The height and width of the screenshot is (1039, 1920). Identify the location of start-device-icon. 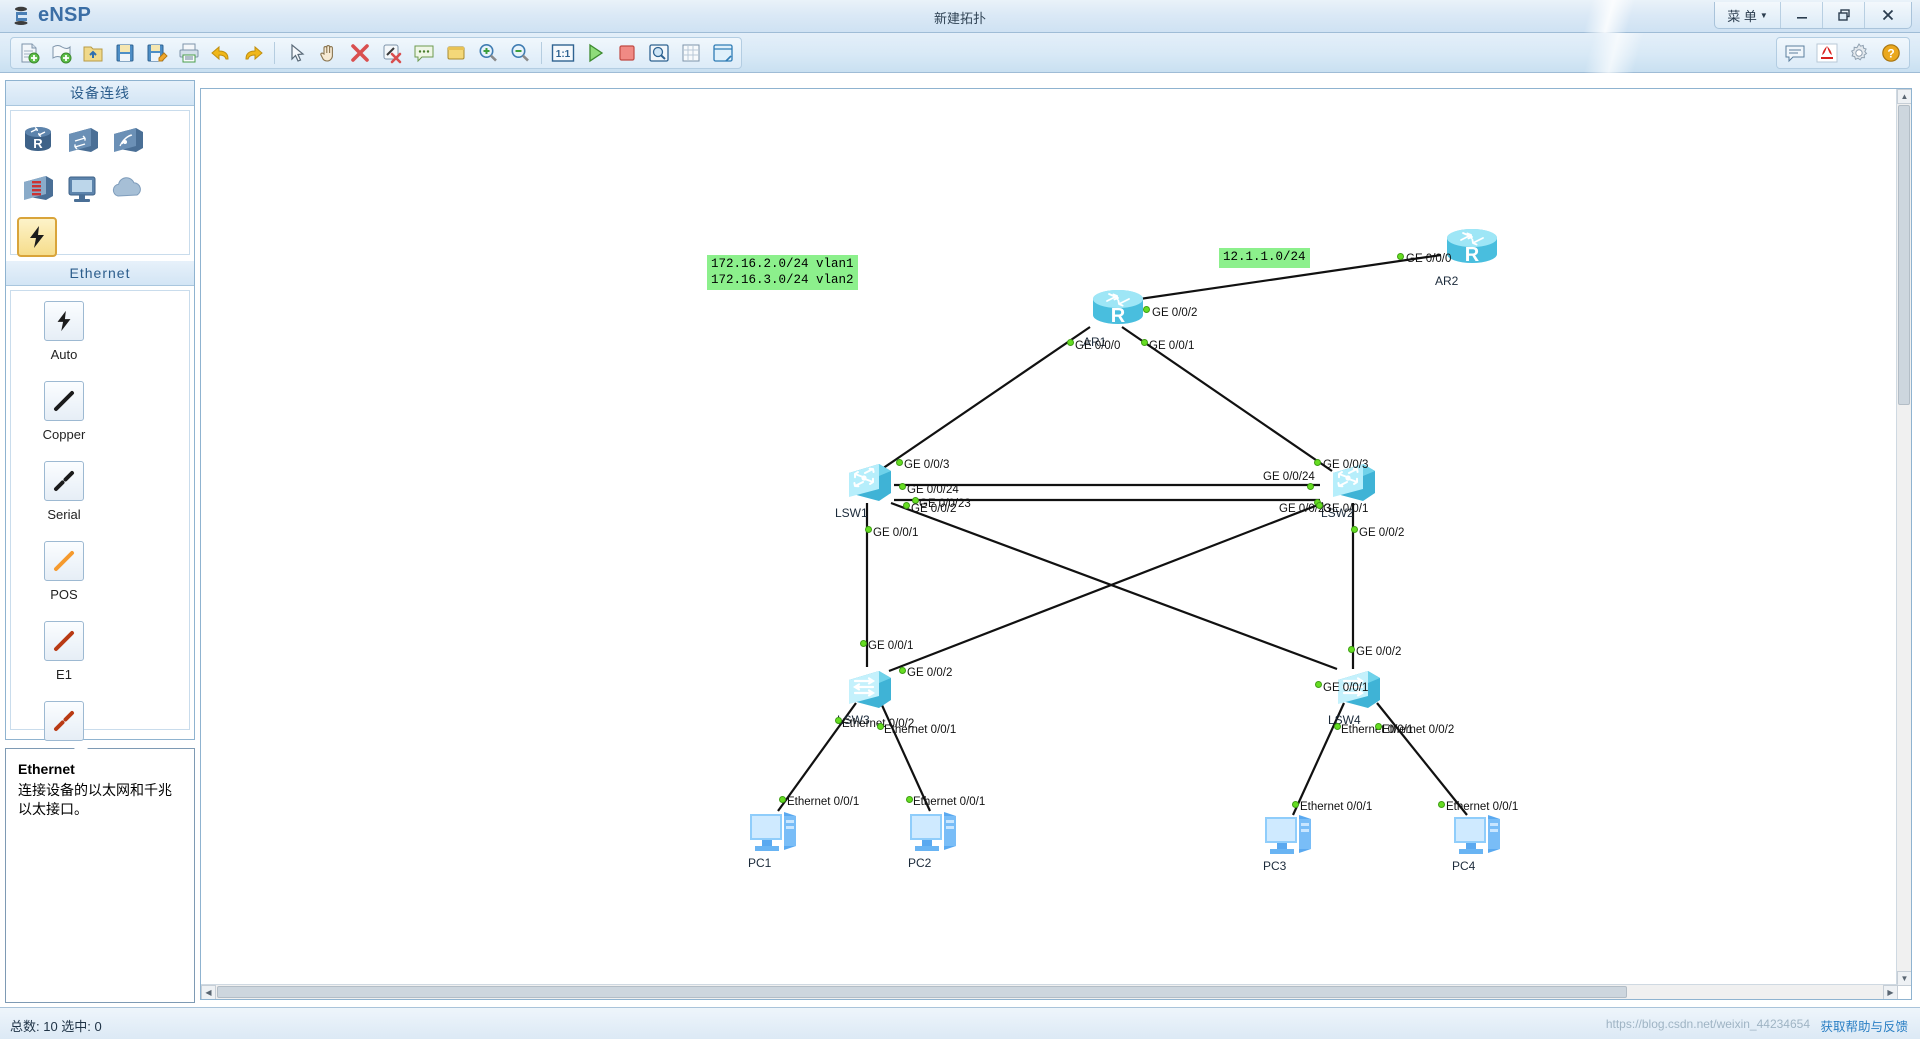
(595, 53).